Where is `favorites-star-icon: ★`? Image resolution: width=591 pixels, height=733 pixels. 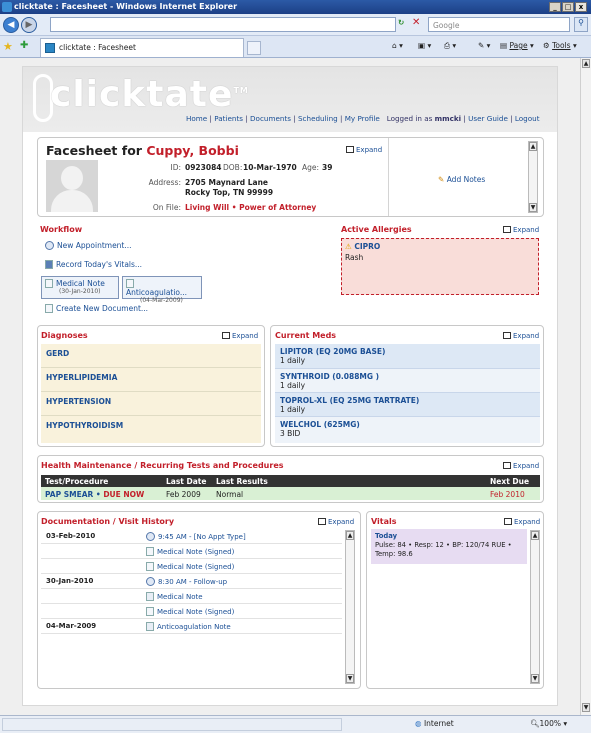
favorites-star-icon: ★ is located at coordinates (8, 46).